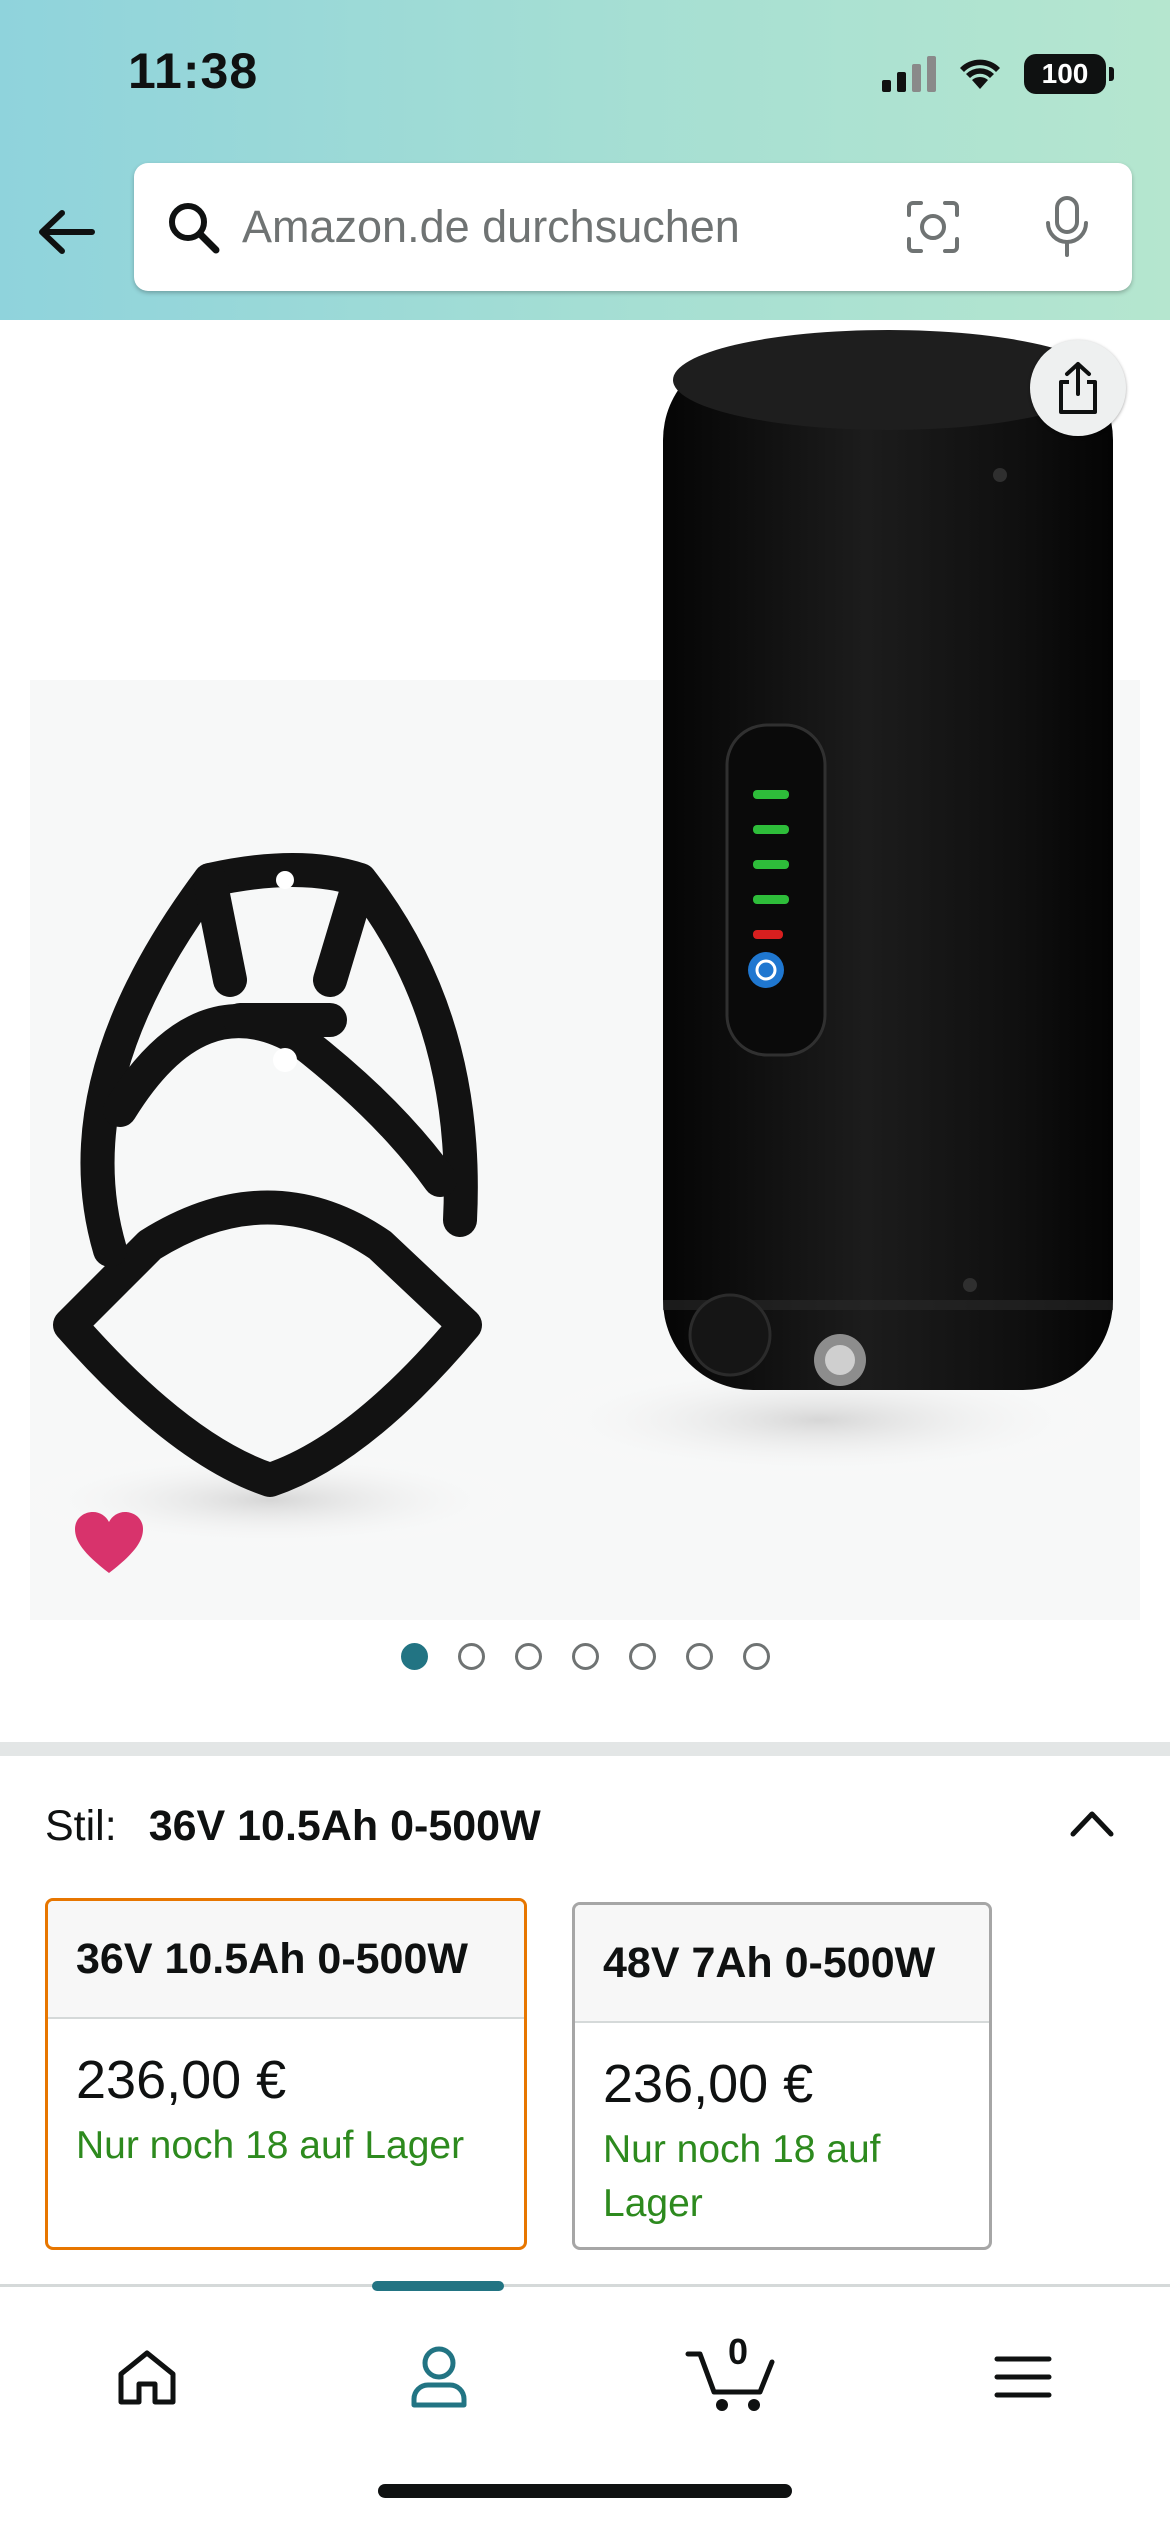 The image size is (1170, 2532). What do you see at coordinates (81, 1825) in the screenshot?
I see `style-label: Stil:` at bounding box center [81, 1825].